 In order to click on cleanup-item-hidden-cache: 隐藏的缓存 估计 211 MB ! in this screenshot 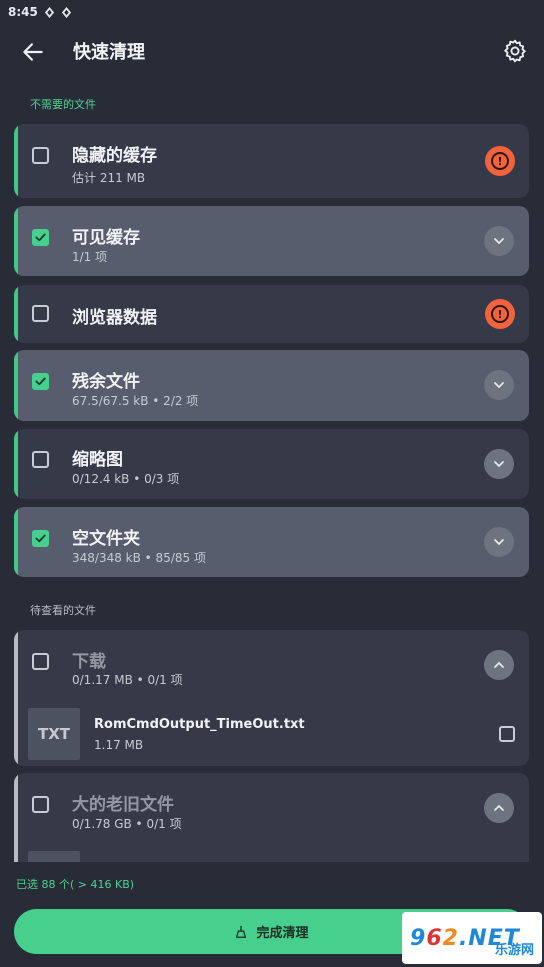, I will do `click(271, 161)`.